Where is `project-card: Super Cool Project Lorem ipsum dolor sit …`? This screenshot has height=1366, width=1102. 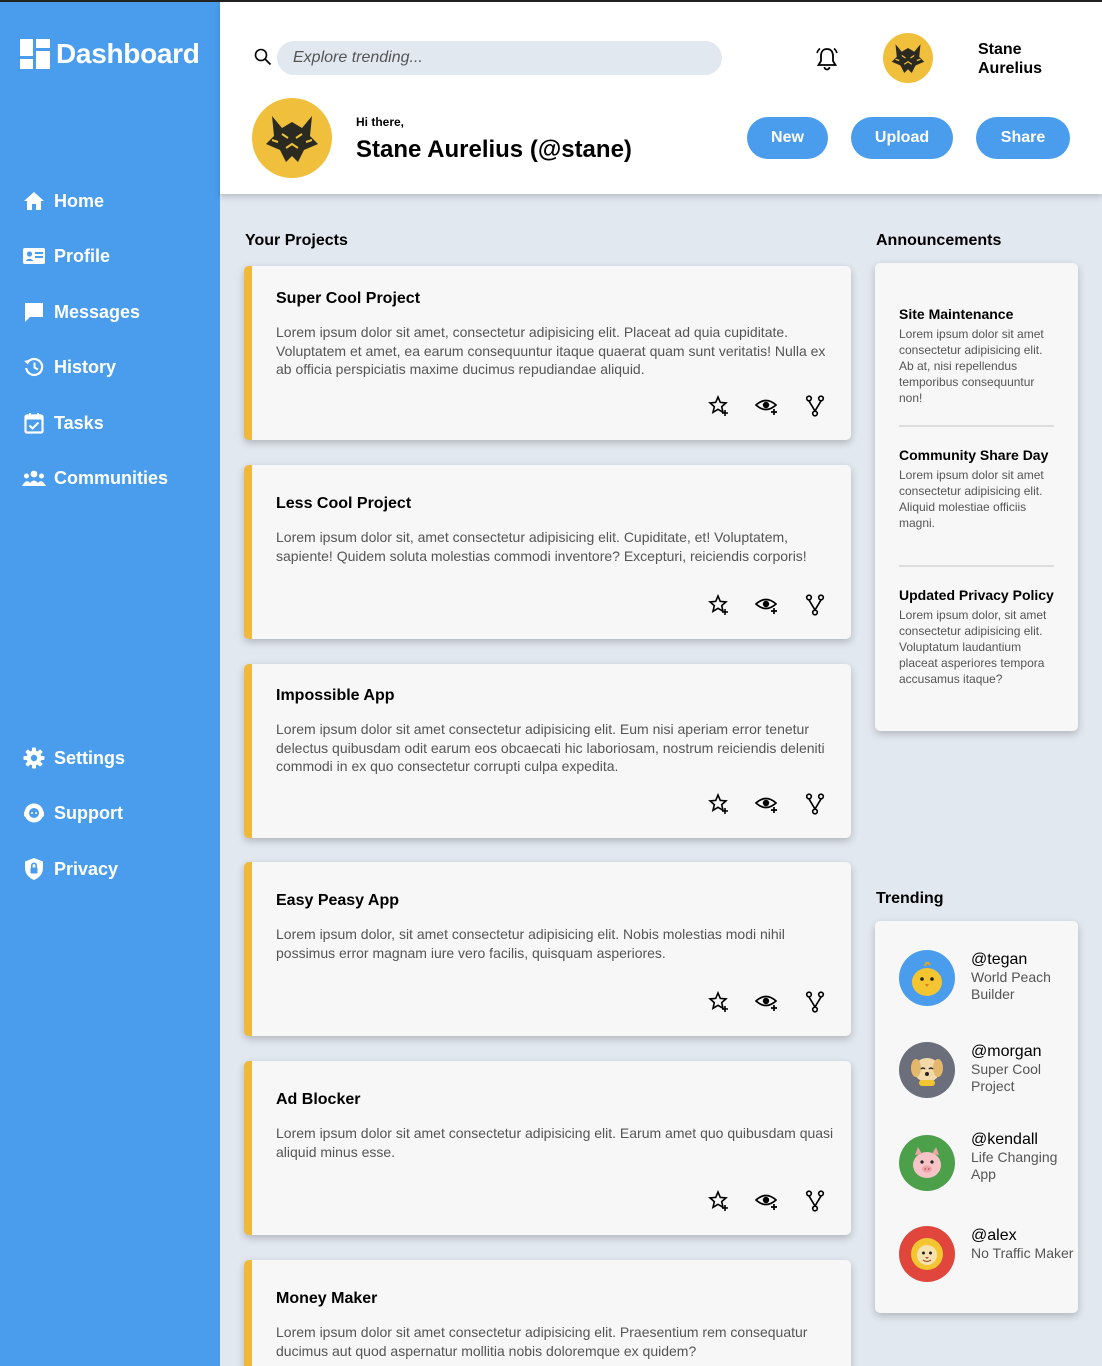
project-card: Super Cool Project Lorem ipsum dolor sit … is located at coordinates (547, 353).